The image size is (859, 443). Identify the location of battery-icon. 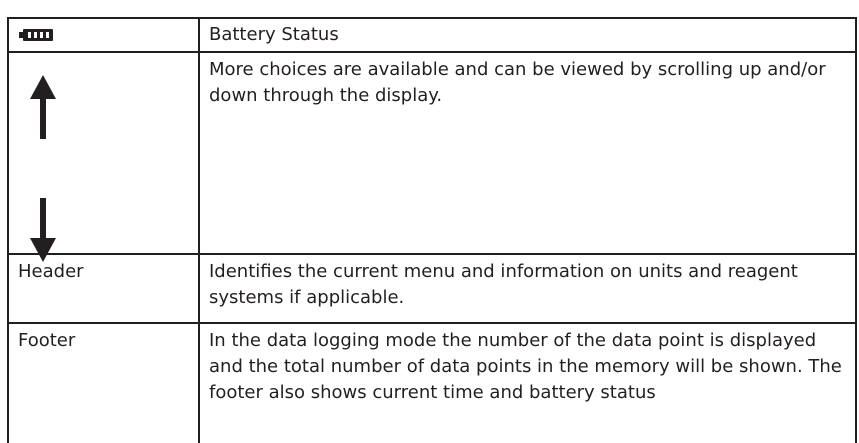
(36, 35).